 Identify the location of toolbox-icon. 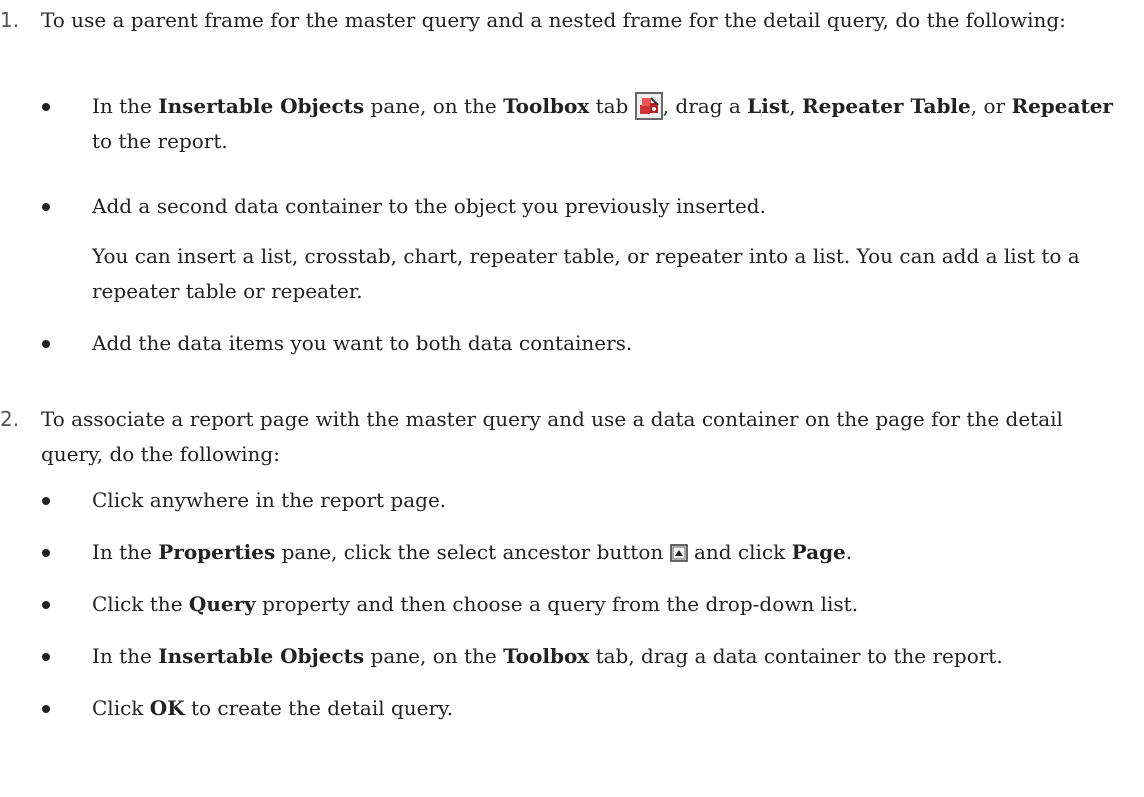
(648, 106).